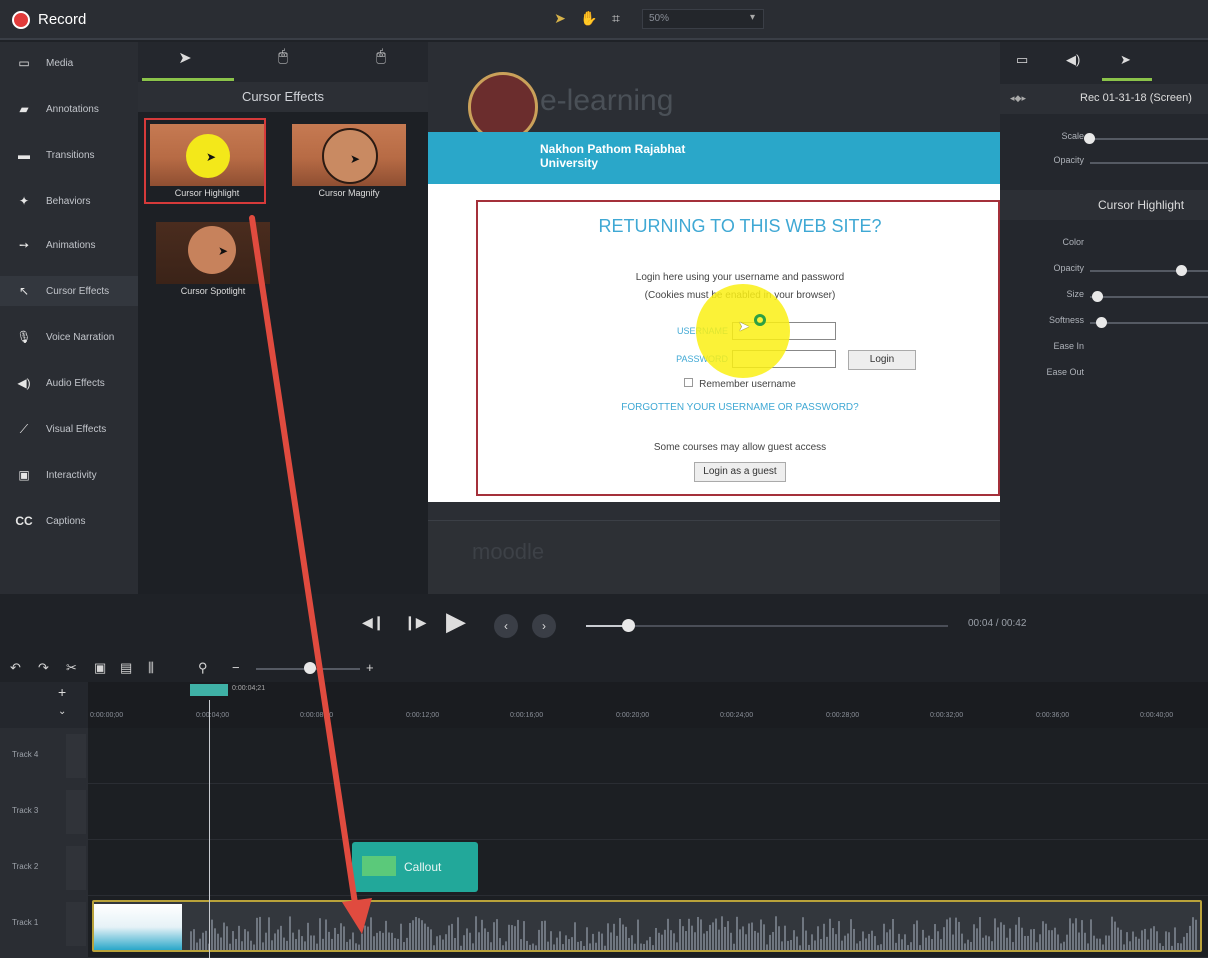 This screenshot has height=958, width=1208. Describe the element at coordinates (456, 621) in the screenshot. I see `play-icon: ▶` at that location.